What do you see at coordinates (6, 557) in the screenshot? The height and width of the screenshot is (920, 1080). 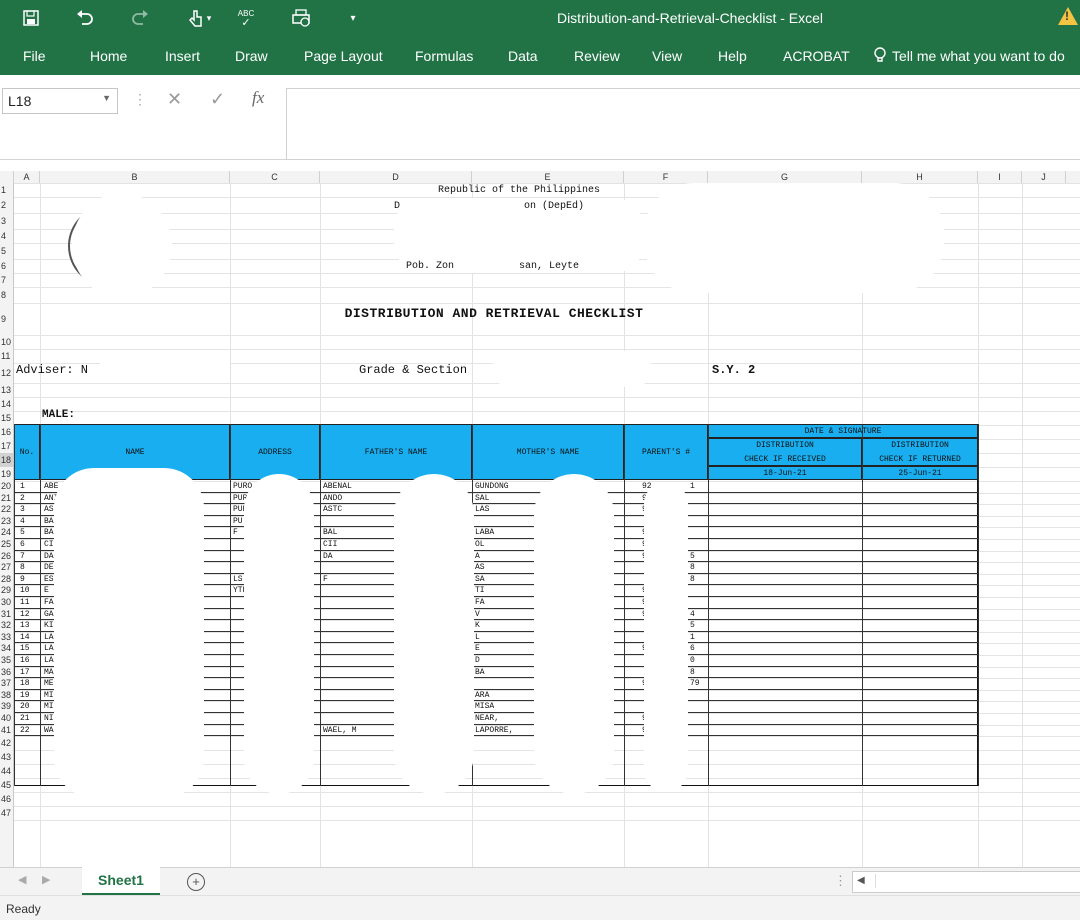 I see `row-header-26: 26` at bounding box center [6, 557].